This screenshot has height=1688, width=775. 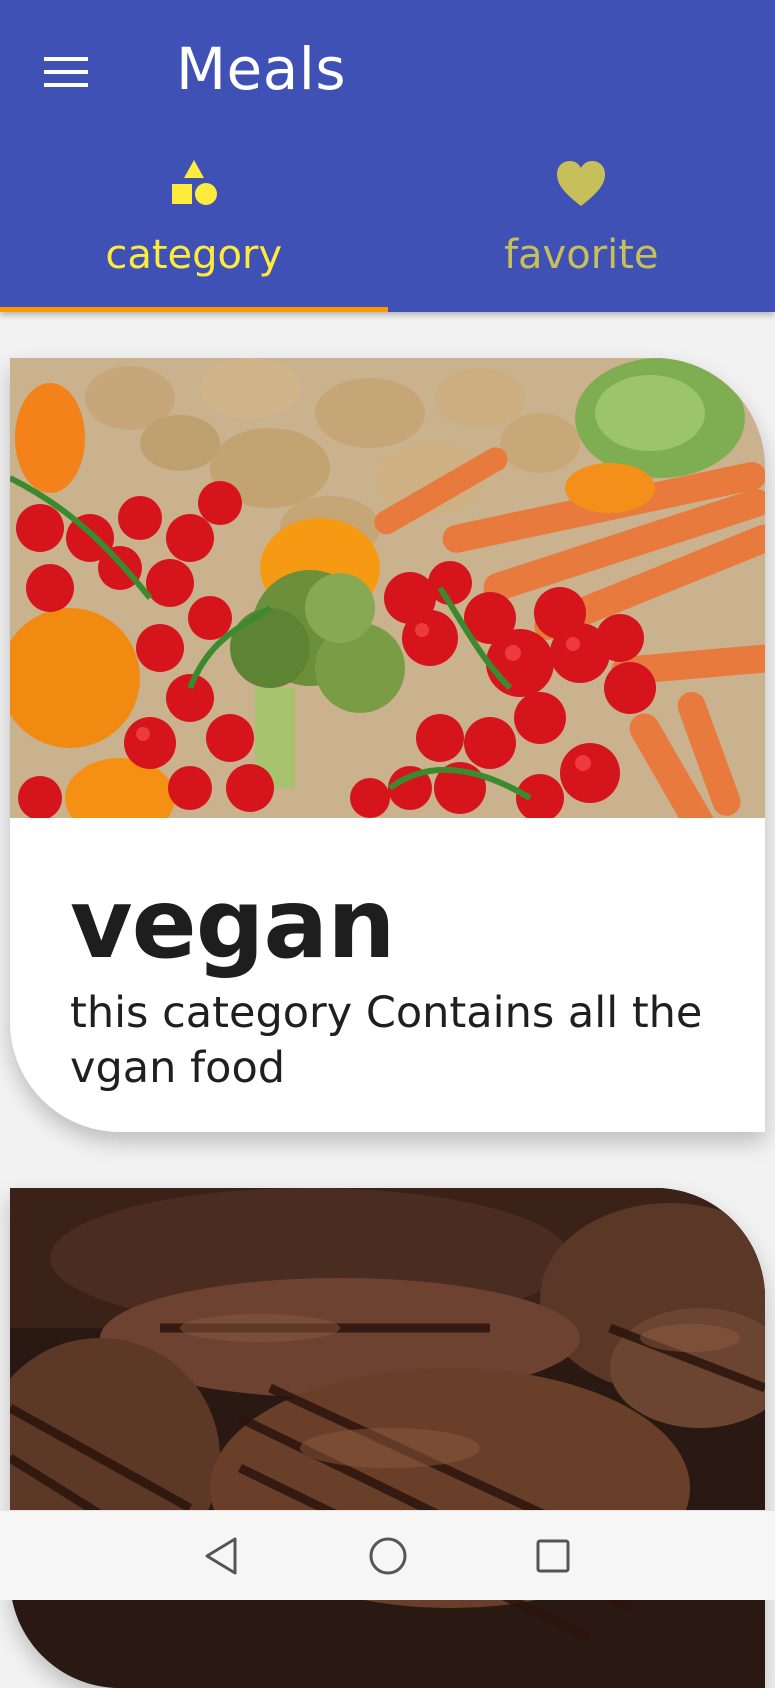 What do you see at coordinates (261, 69) in the screenshot?
I see `app-title: Meals` at bounding box center [261, 69].